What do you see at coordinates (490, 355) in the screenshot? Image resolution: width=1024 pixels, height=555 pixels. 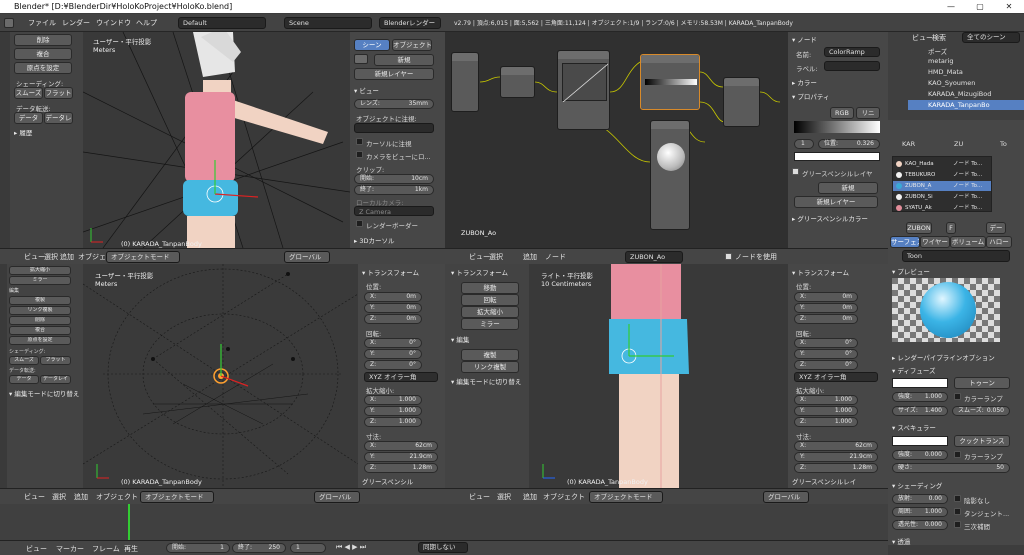 I see `br-duplicate-button: 複製` at bounding box center [490, 355].